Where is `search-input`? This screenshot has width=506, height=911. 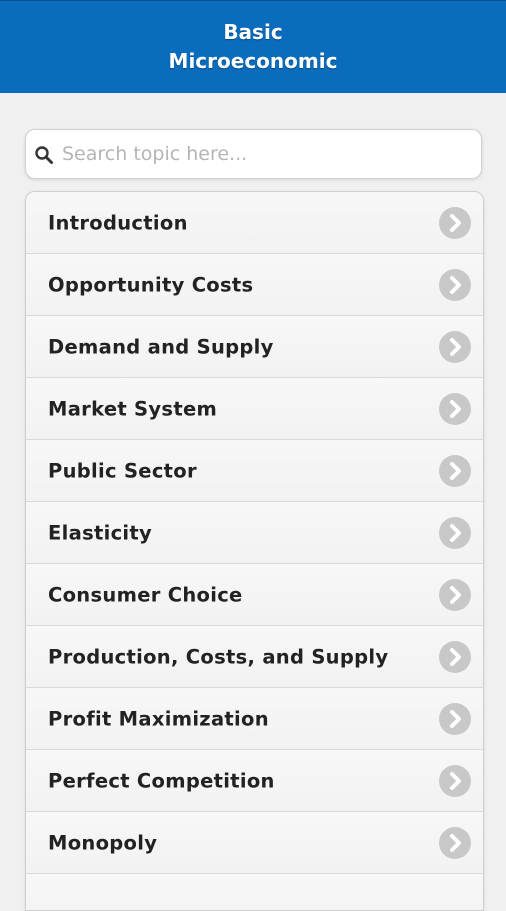 search-input is located at coordinates (267, 154).